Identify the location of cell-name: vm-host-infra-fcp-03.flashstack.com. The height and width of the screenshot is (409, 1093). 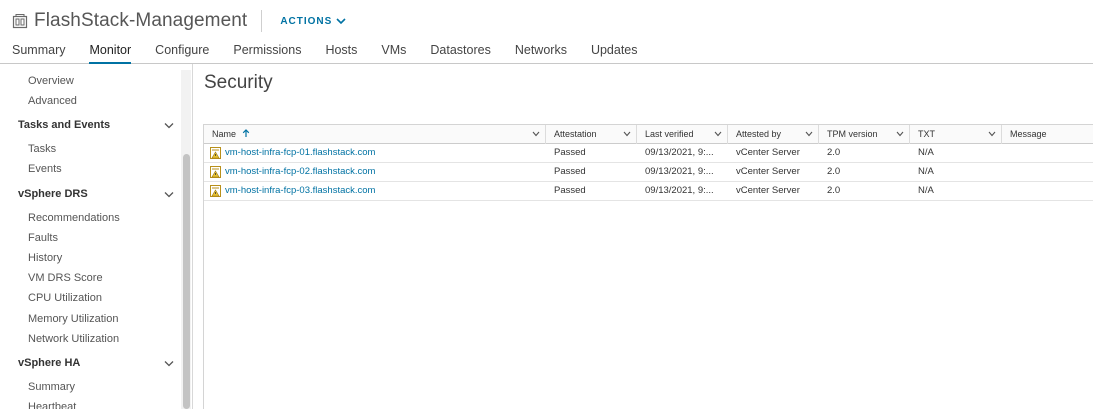
(375, 191).